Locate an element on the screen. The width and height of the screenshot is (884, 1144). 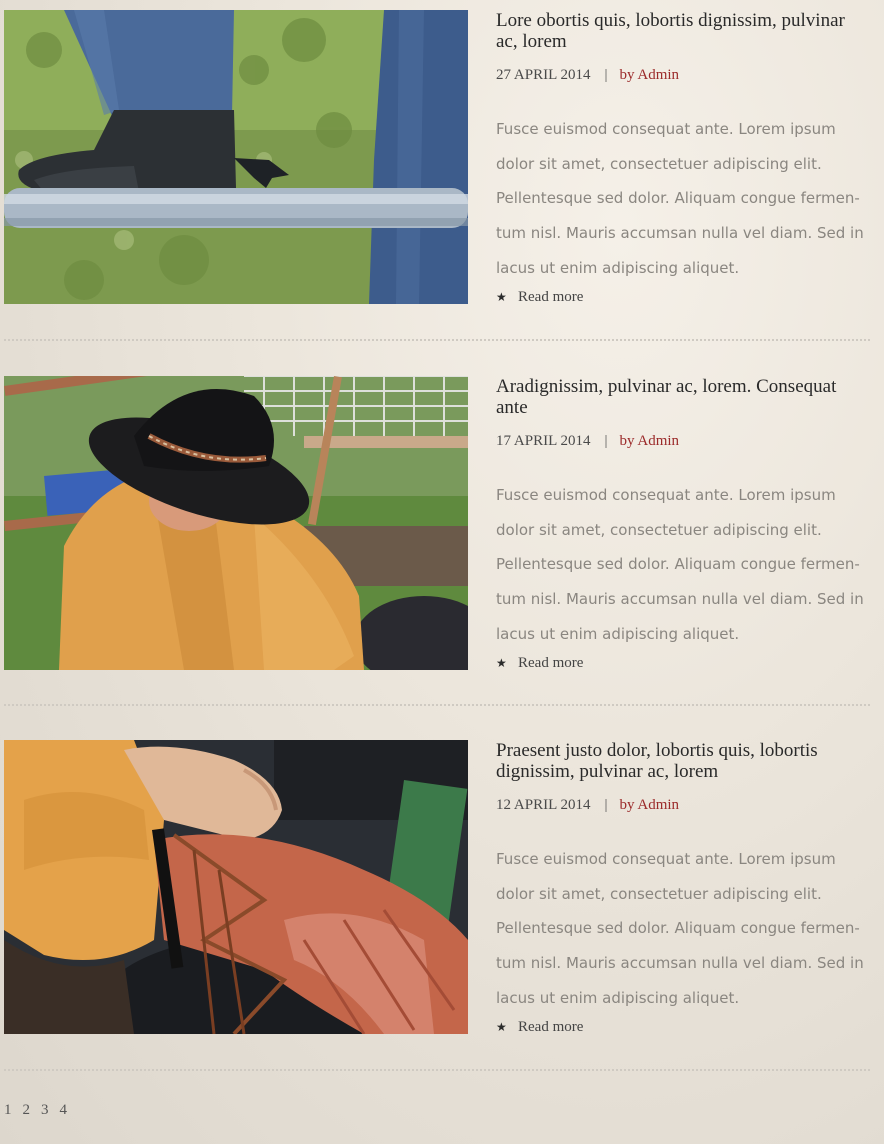
post-meta: 12 APRIL 2014 | by Admin is located at coordinates (587, 805).